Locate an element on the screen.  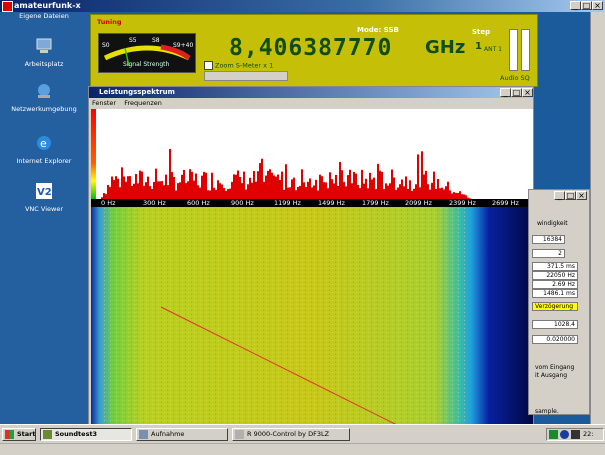
zoom-s-meter: Zoom S-Meter x 1 is located at coordinates (238, 65).